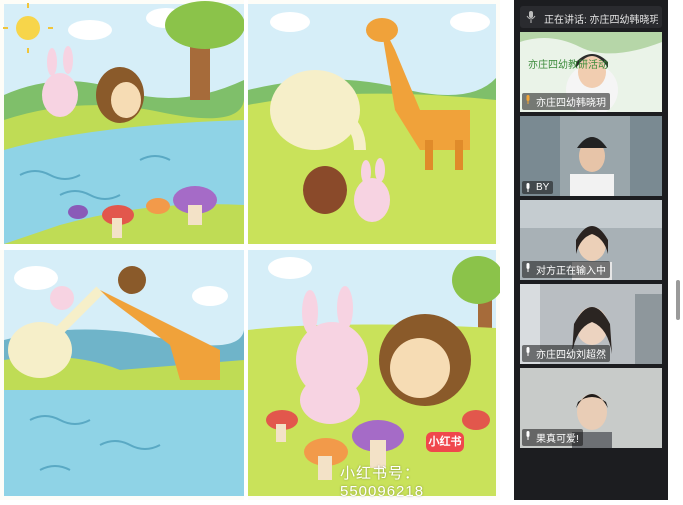  Describe the element at coordinates (566, 353) in the screenshot. I see `participant-name: 亦庄四幼刘超然` at that location.